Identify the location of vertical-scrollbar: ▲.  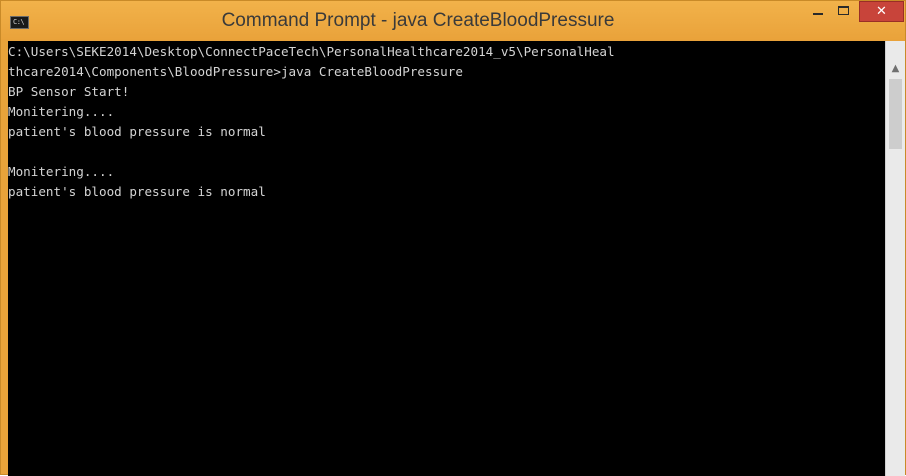
(895, 258).